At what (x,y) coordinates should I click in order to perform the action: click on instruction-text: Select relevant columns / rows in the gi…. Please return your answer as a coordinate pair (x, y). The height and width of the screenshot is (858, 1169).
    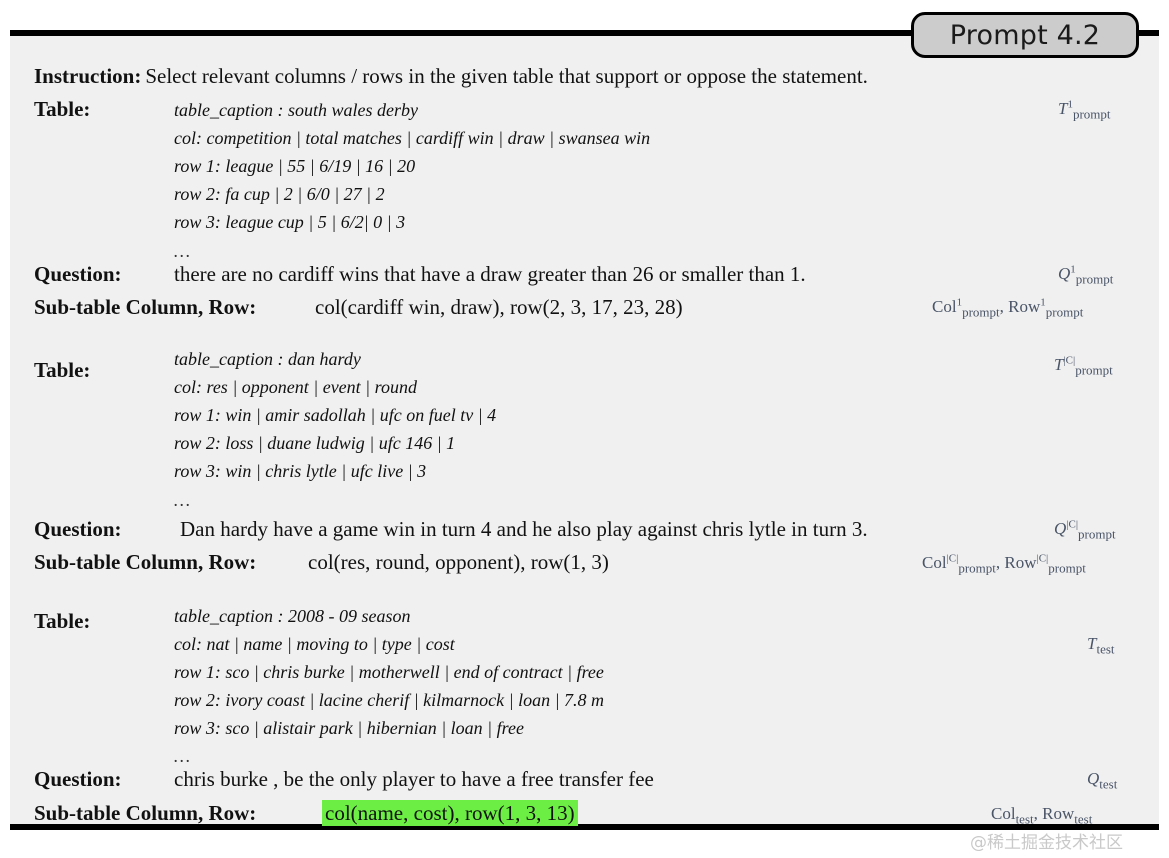
    Looking at the image, I should click on (506, 76).